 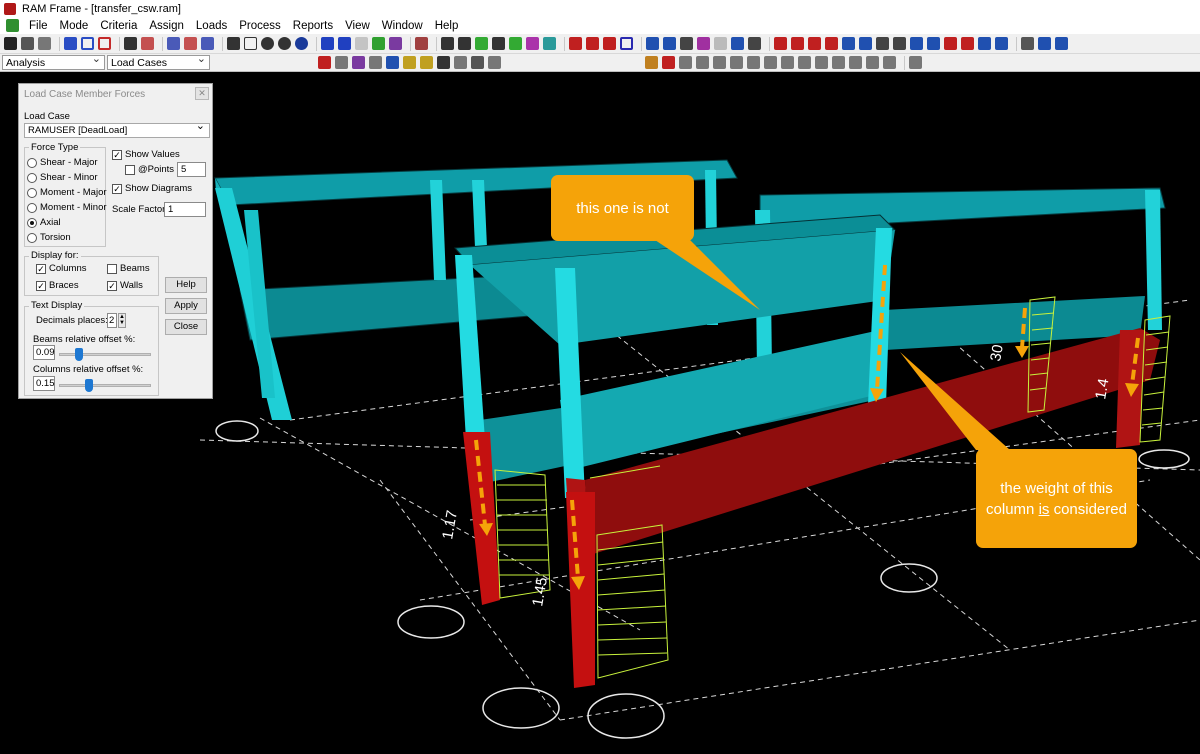 I want to click on solid-display-icon, so click(x=787, y=62).